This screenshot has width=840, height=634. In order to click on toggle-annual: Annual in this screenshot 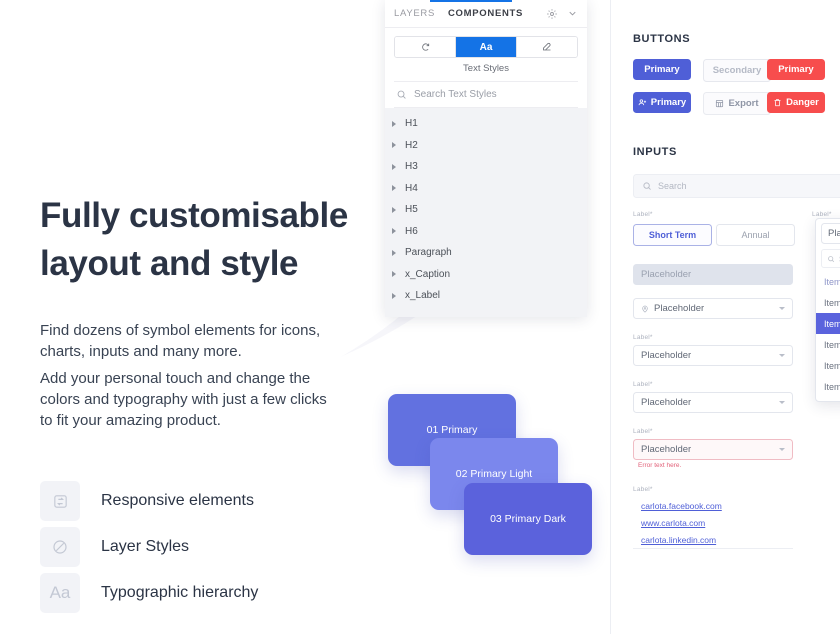, I will do `click(755, 235)`.